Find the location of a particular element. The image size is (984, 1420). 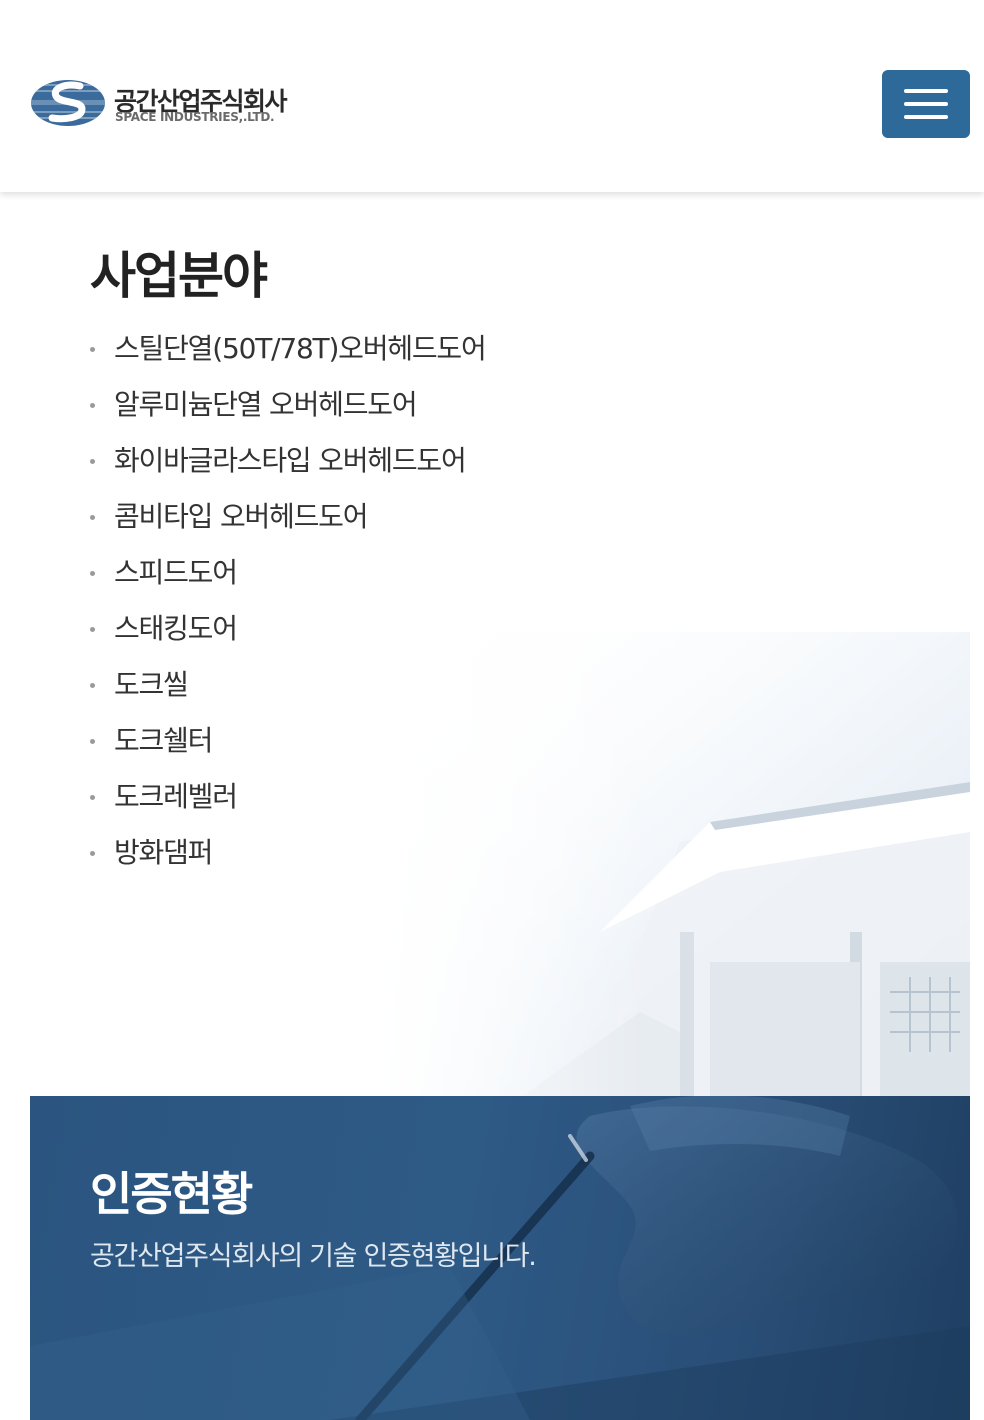

business-item-label: 알루미늄단열 오버헤드도어 is located at coordinates (266, 404).